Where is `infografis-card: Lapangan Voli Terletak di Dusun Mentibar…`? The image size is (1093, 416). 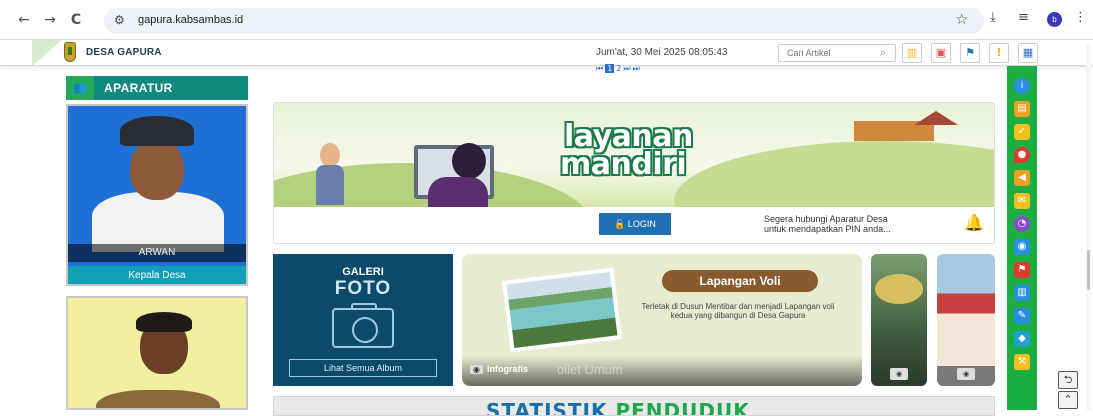 infografis-card: Lapangan Voli Terletak di Dusun Mentibar… is located at coordinates (662, 320).